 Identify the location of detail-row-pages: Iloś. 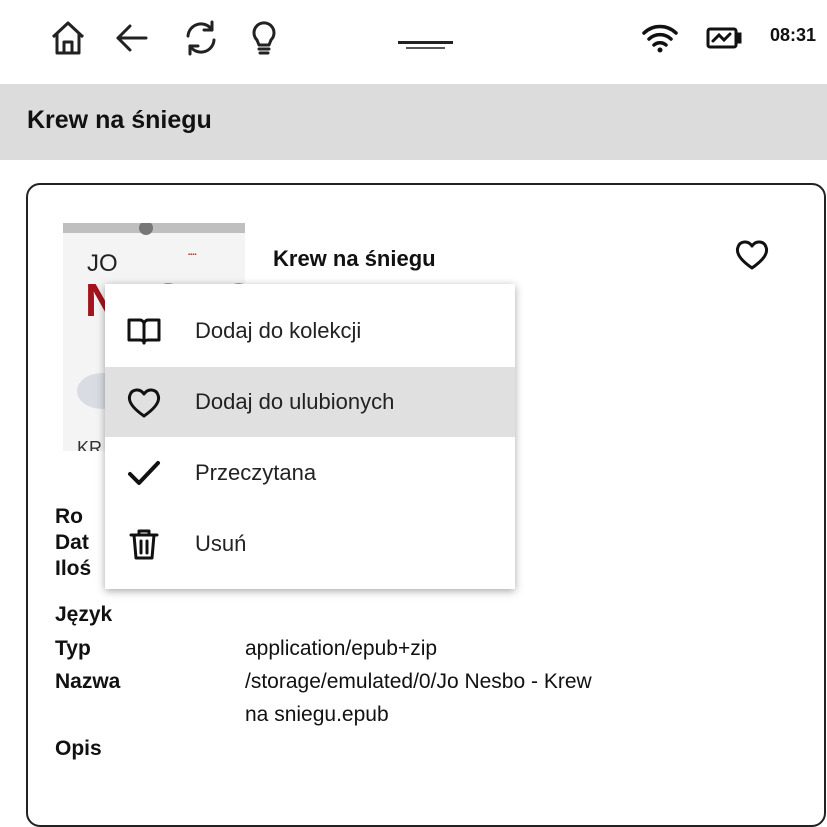
(73, 569).